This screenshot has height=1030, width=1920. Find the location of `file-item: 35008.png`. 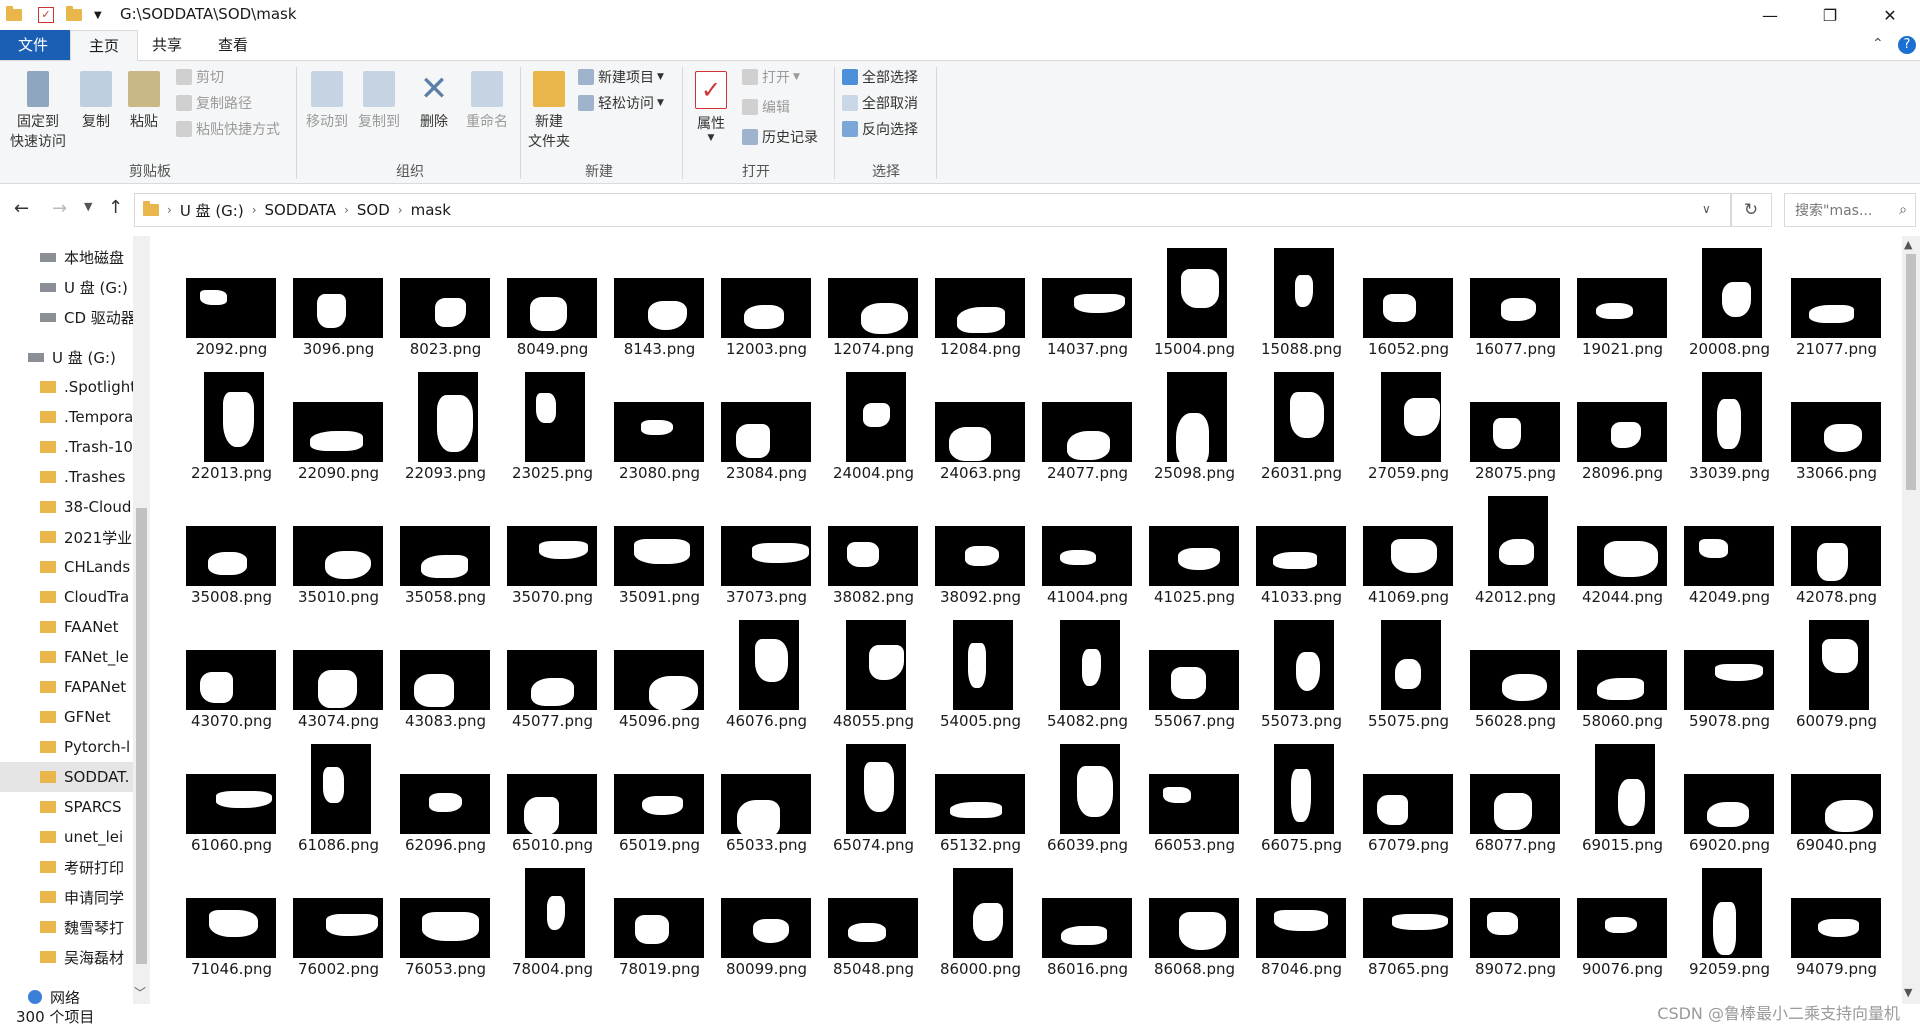

file-item: 35008.png is located at coordinates (231, 545).